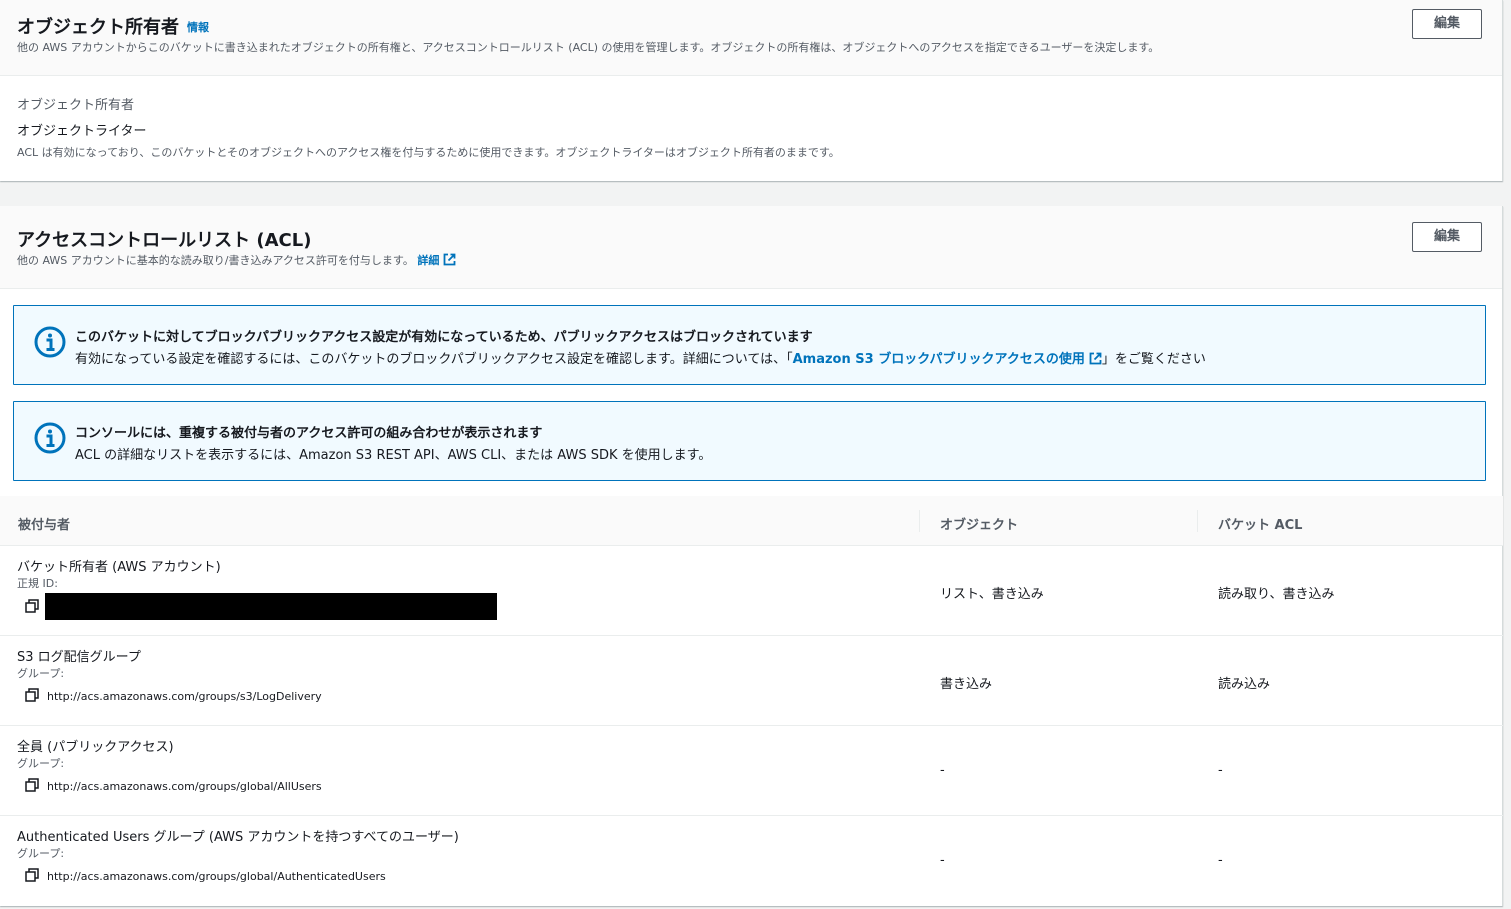  What do you see at coordinates (992, 594) in the screenshot?
I see `object-permission: リスト、書き込み` at bounding box center [992, 594].